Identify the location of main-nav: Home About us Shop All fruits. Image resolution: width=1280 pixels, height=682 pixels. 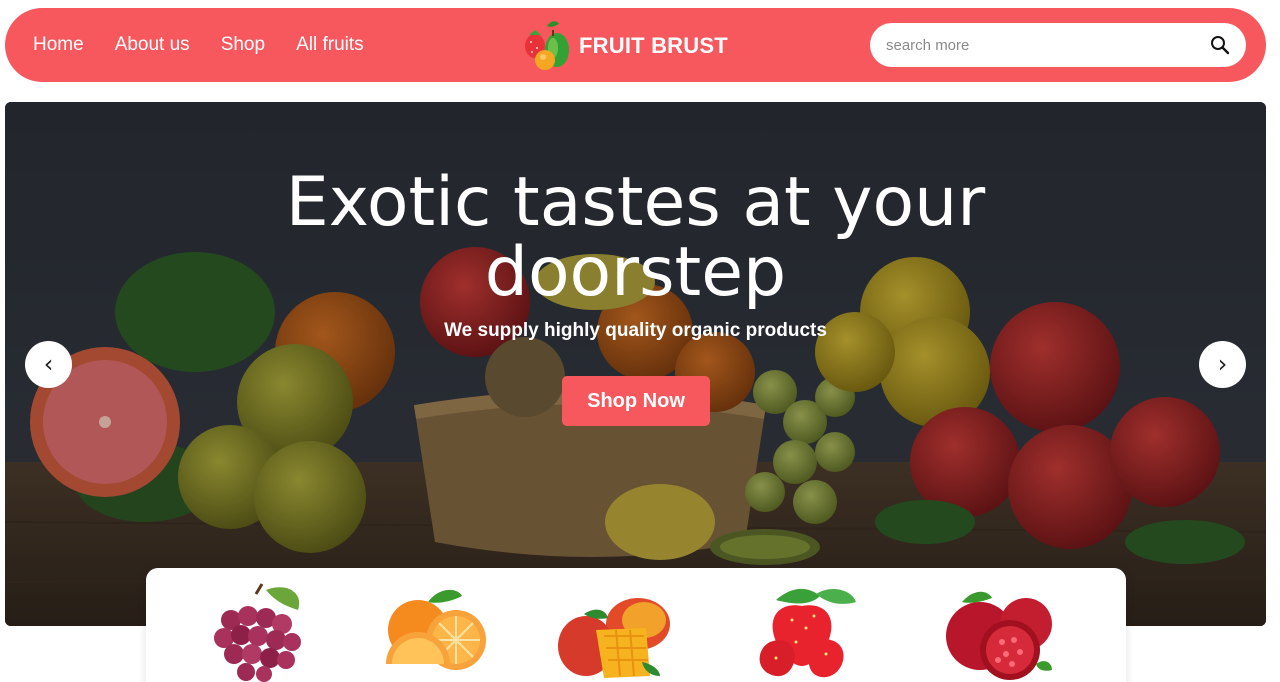
(214, 45).